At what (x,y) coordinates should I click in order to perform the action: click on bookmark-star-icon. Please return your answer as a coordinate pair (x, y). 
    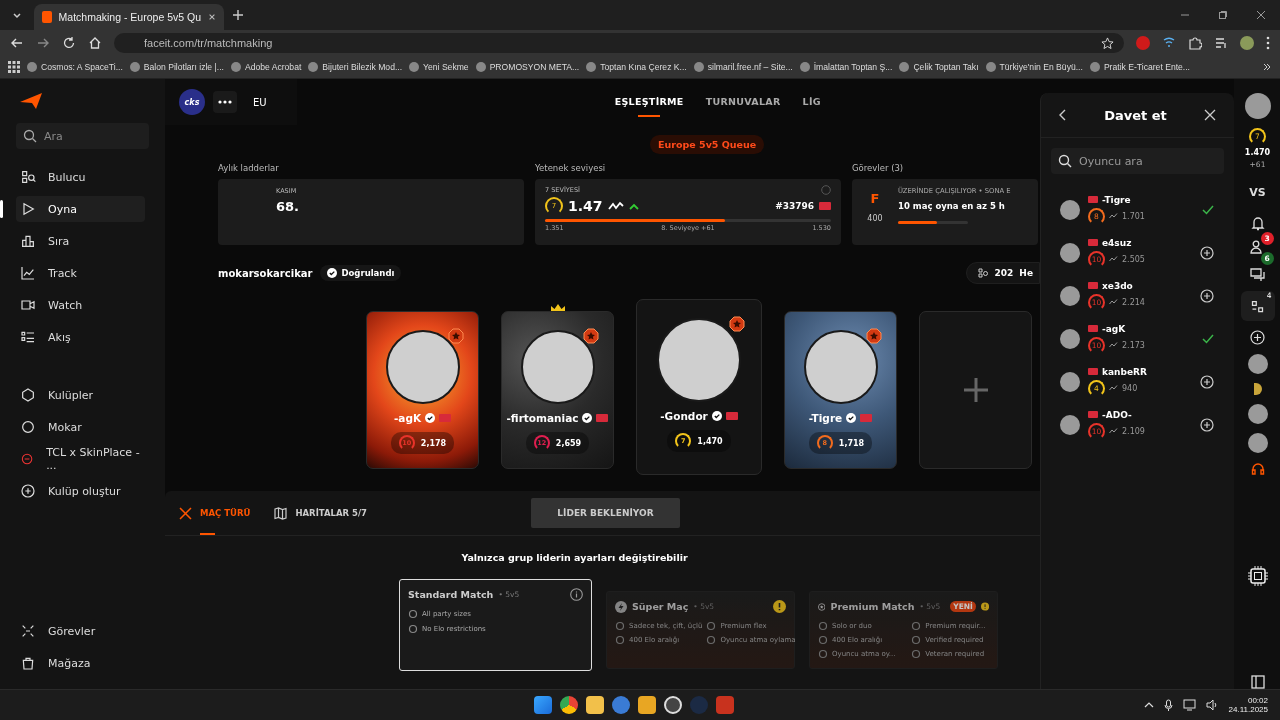
    Looking at the image, I should click on (1107, 43).